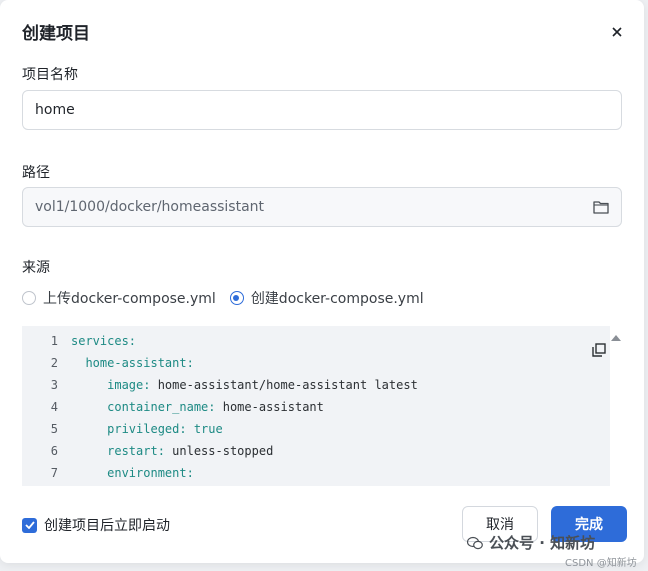 This screenshot has width=648, height=571. What do you see at coordinates (54, 385) in the screenshot?
I see `line-number: 3` at bounding box center [54, 385].